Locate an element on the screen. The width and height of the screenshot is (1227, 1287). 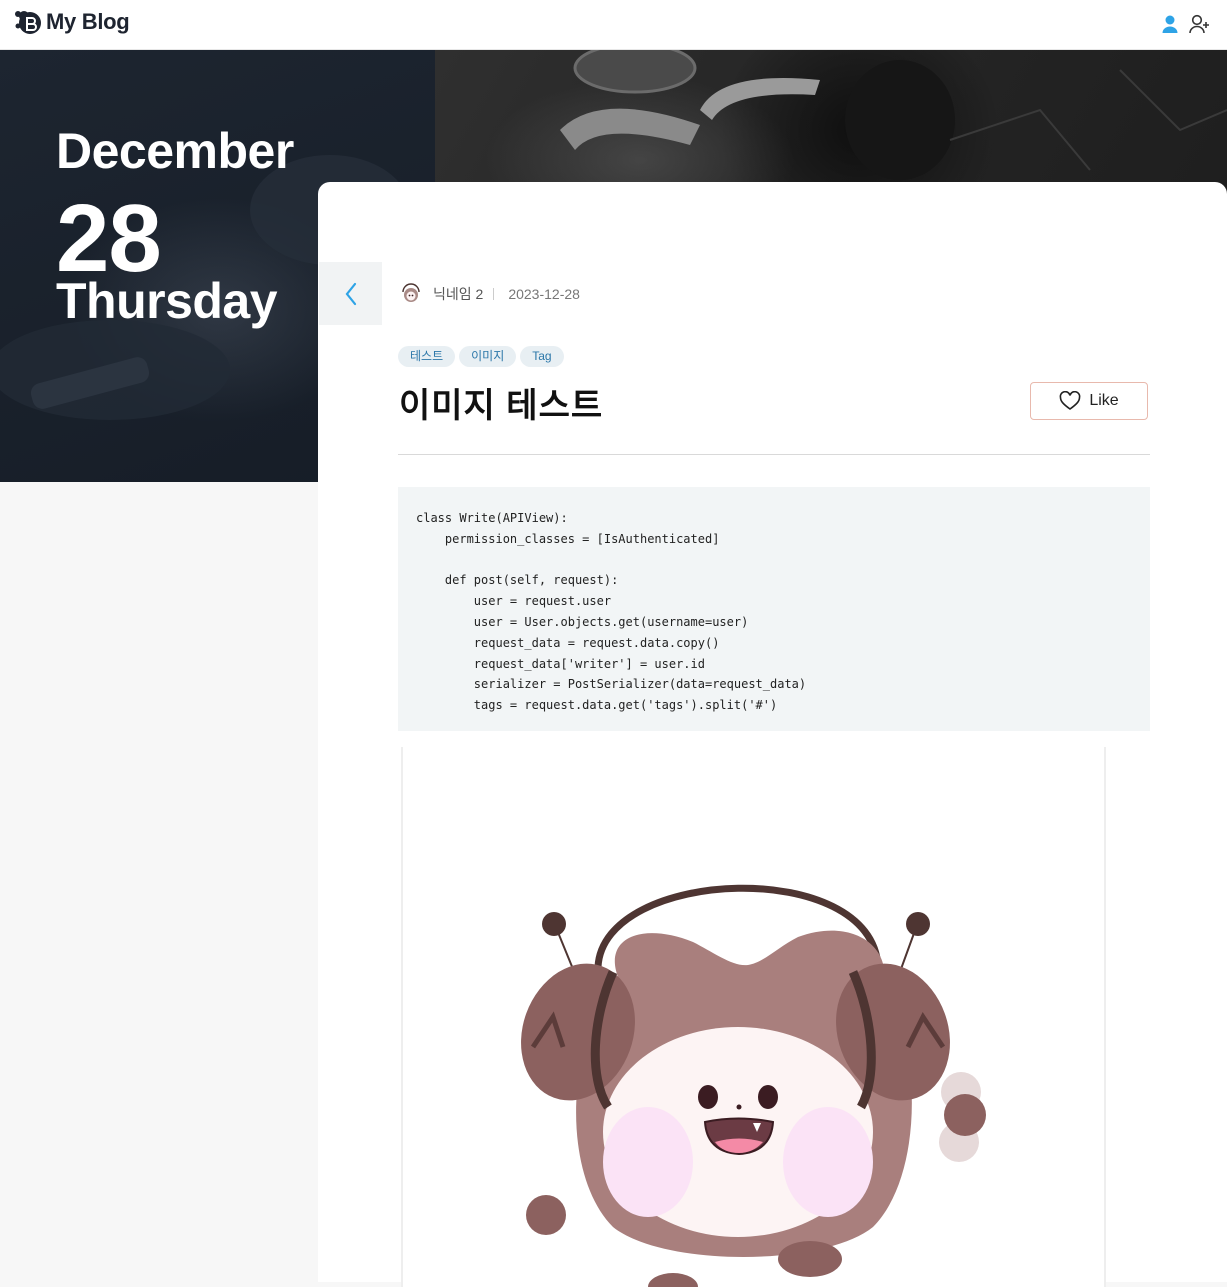
like-button: Like is located at coordinates (1089, 401).